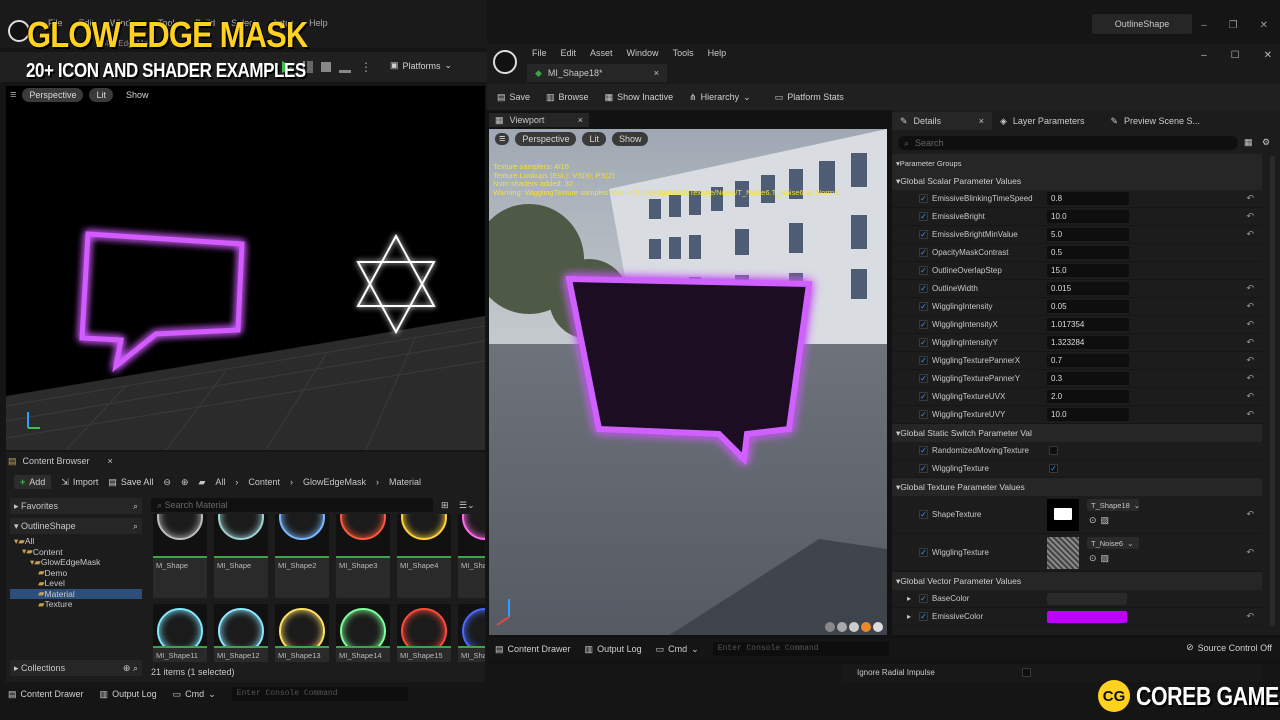 The height and width of the screenshot is (720, 1280). What do you see at coordinates (683, 53) in the screenshot?
I see `me-menu-tools: Tools` at bounding box center [683, 53].